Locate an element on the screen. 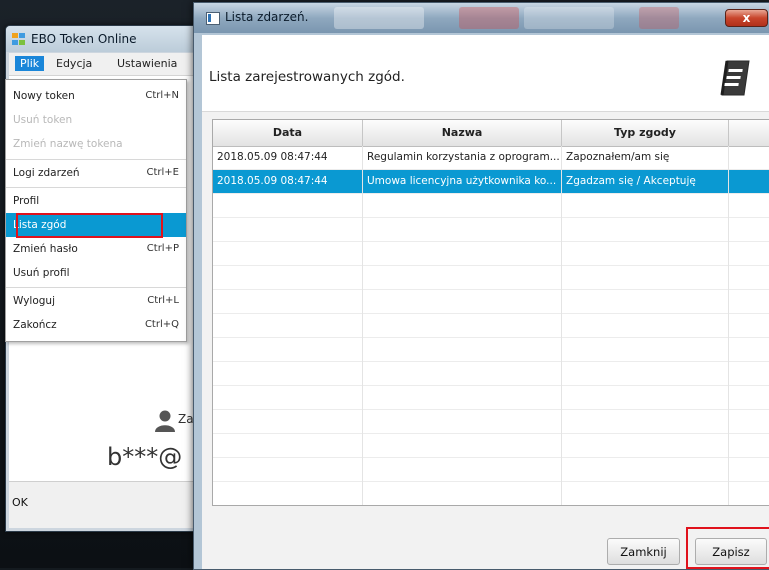 Image resolution: width=769 pixels, height=570 pixels. table-header: Data Nazwa Typ zgody is located at coordinates (491, 133).